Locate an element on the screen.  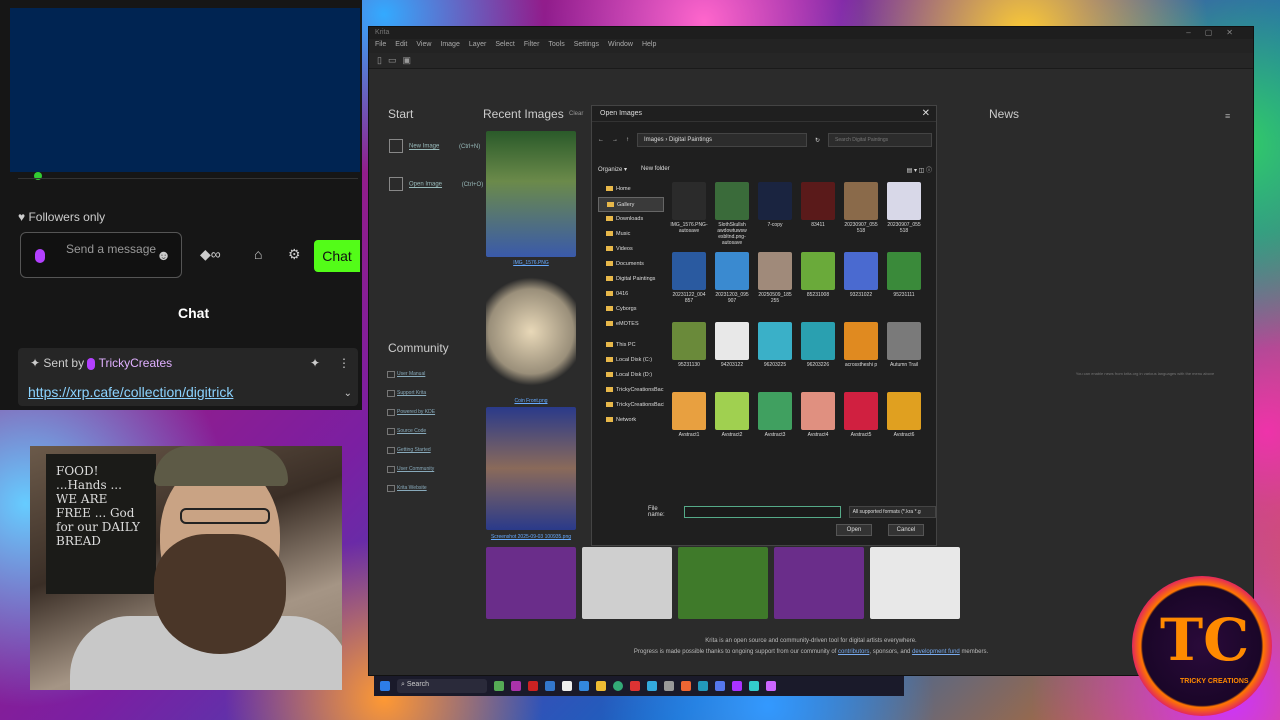
nav-item: Home is located at coordinates (631, 189).